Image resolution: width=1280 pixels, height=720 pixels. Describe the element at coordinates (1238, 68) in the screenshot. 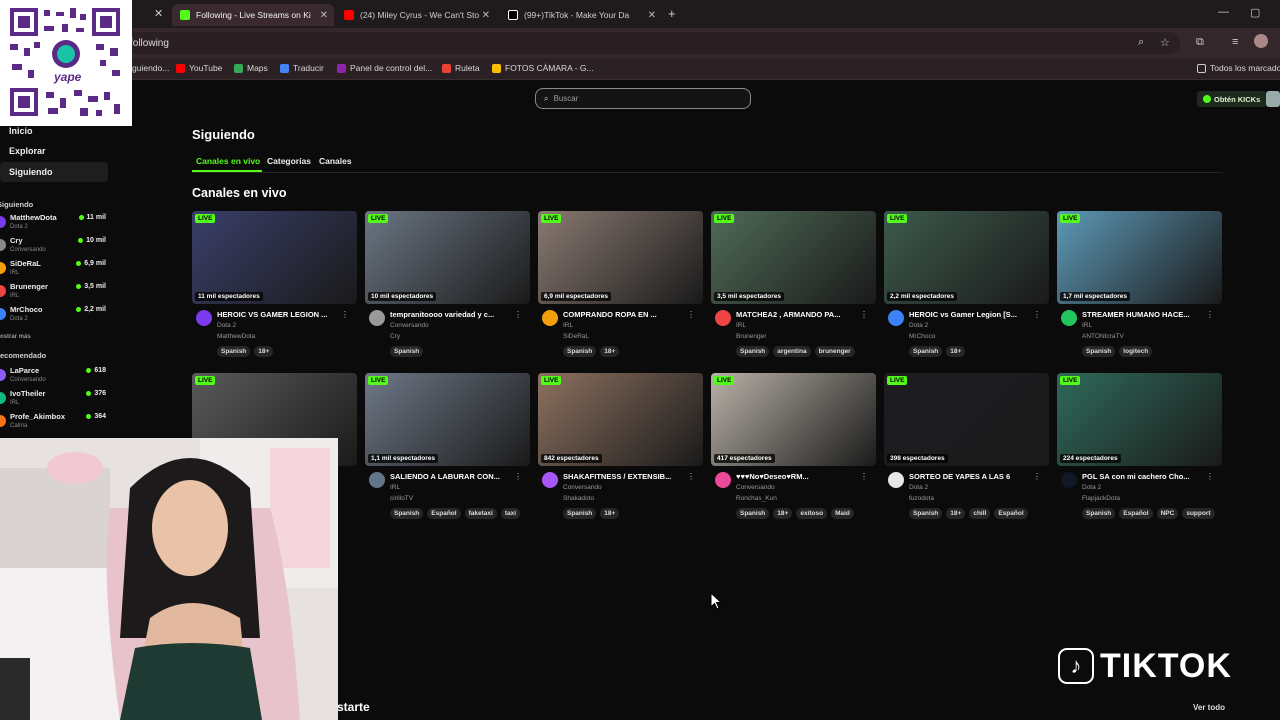

I see `all-bookmarks: Todos los marcado` at that location.